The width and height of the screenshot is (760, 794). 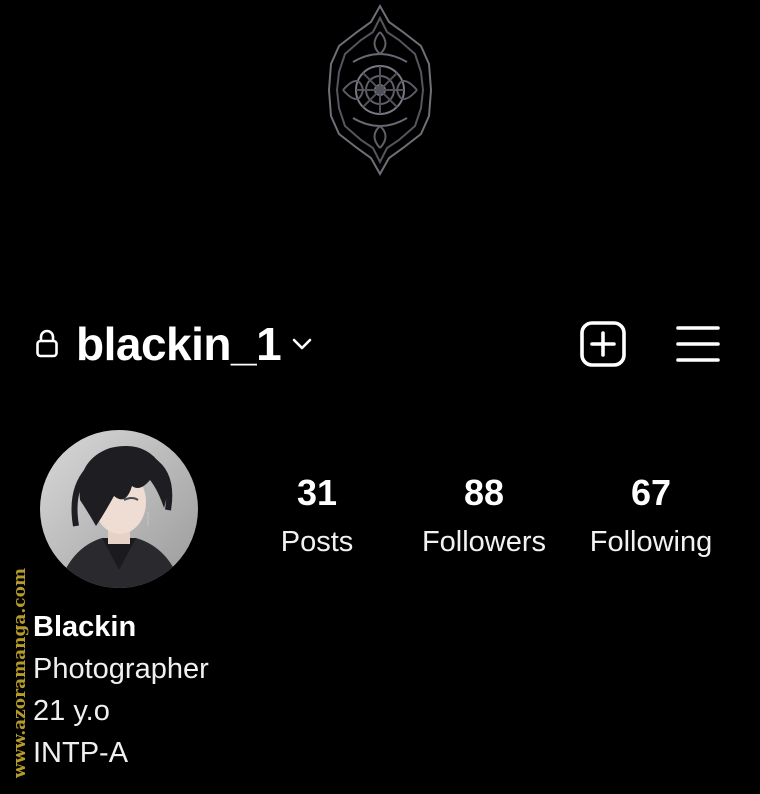 What do you see at coordinates (380, 344) in the screenshot?
I see `profile-header: blackin_1` at bounding box center [380, 344].